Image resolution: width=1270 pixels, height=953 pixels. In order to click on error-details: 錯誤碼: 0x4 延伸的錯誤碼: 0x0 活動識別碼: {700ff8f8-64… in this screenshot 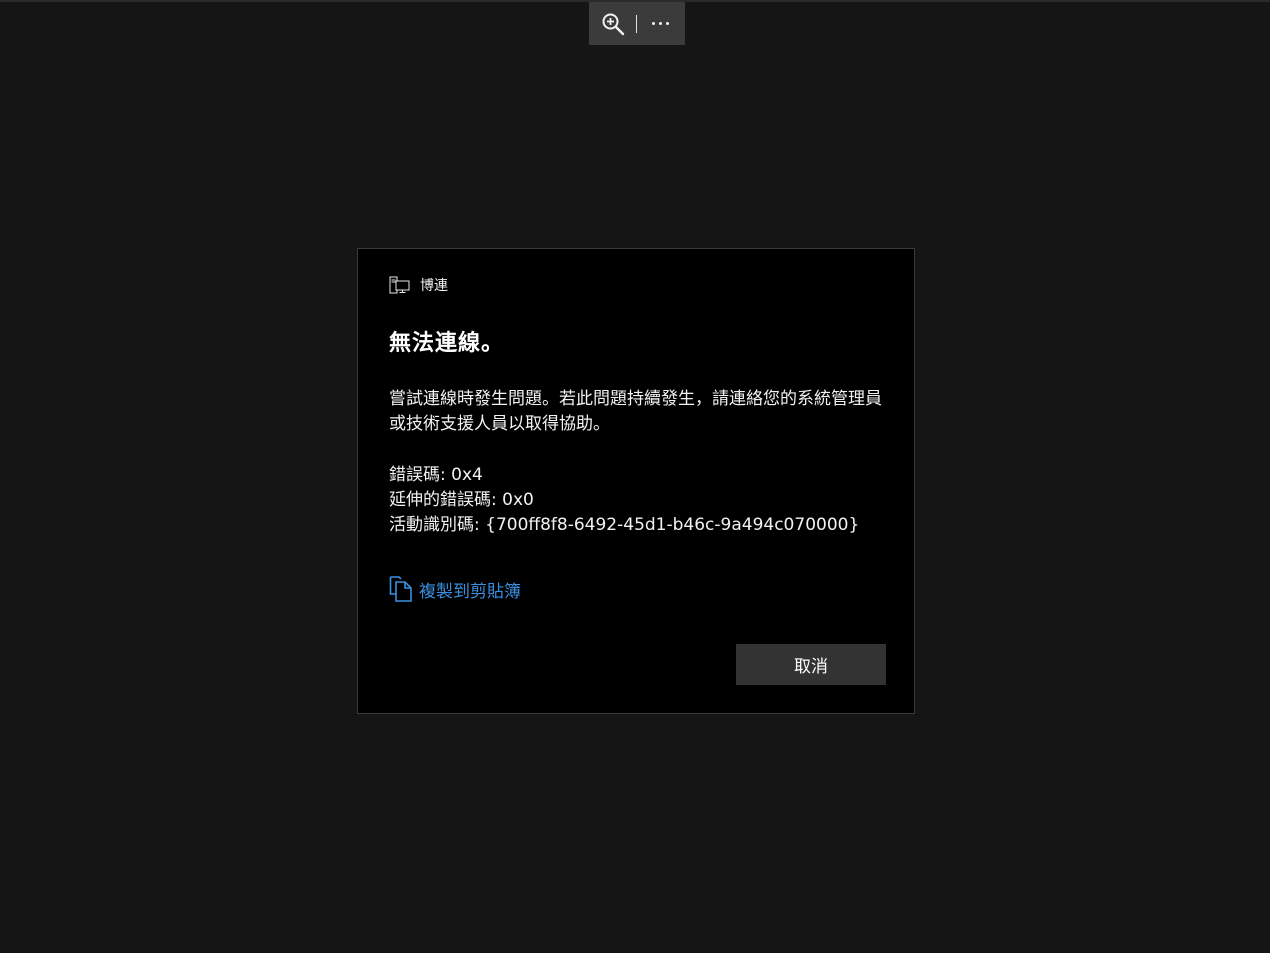, I will do `click(624, 500)`.